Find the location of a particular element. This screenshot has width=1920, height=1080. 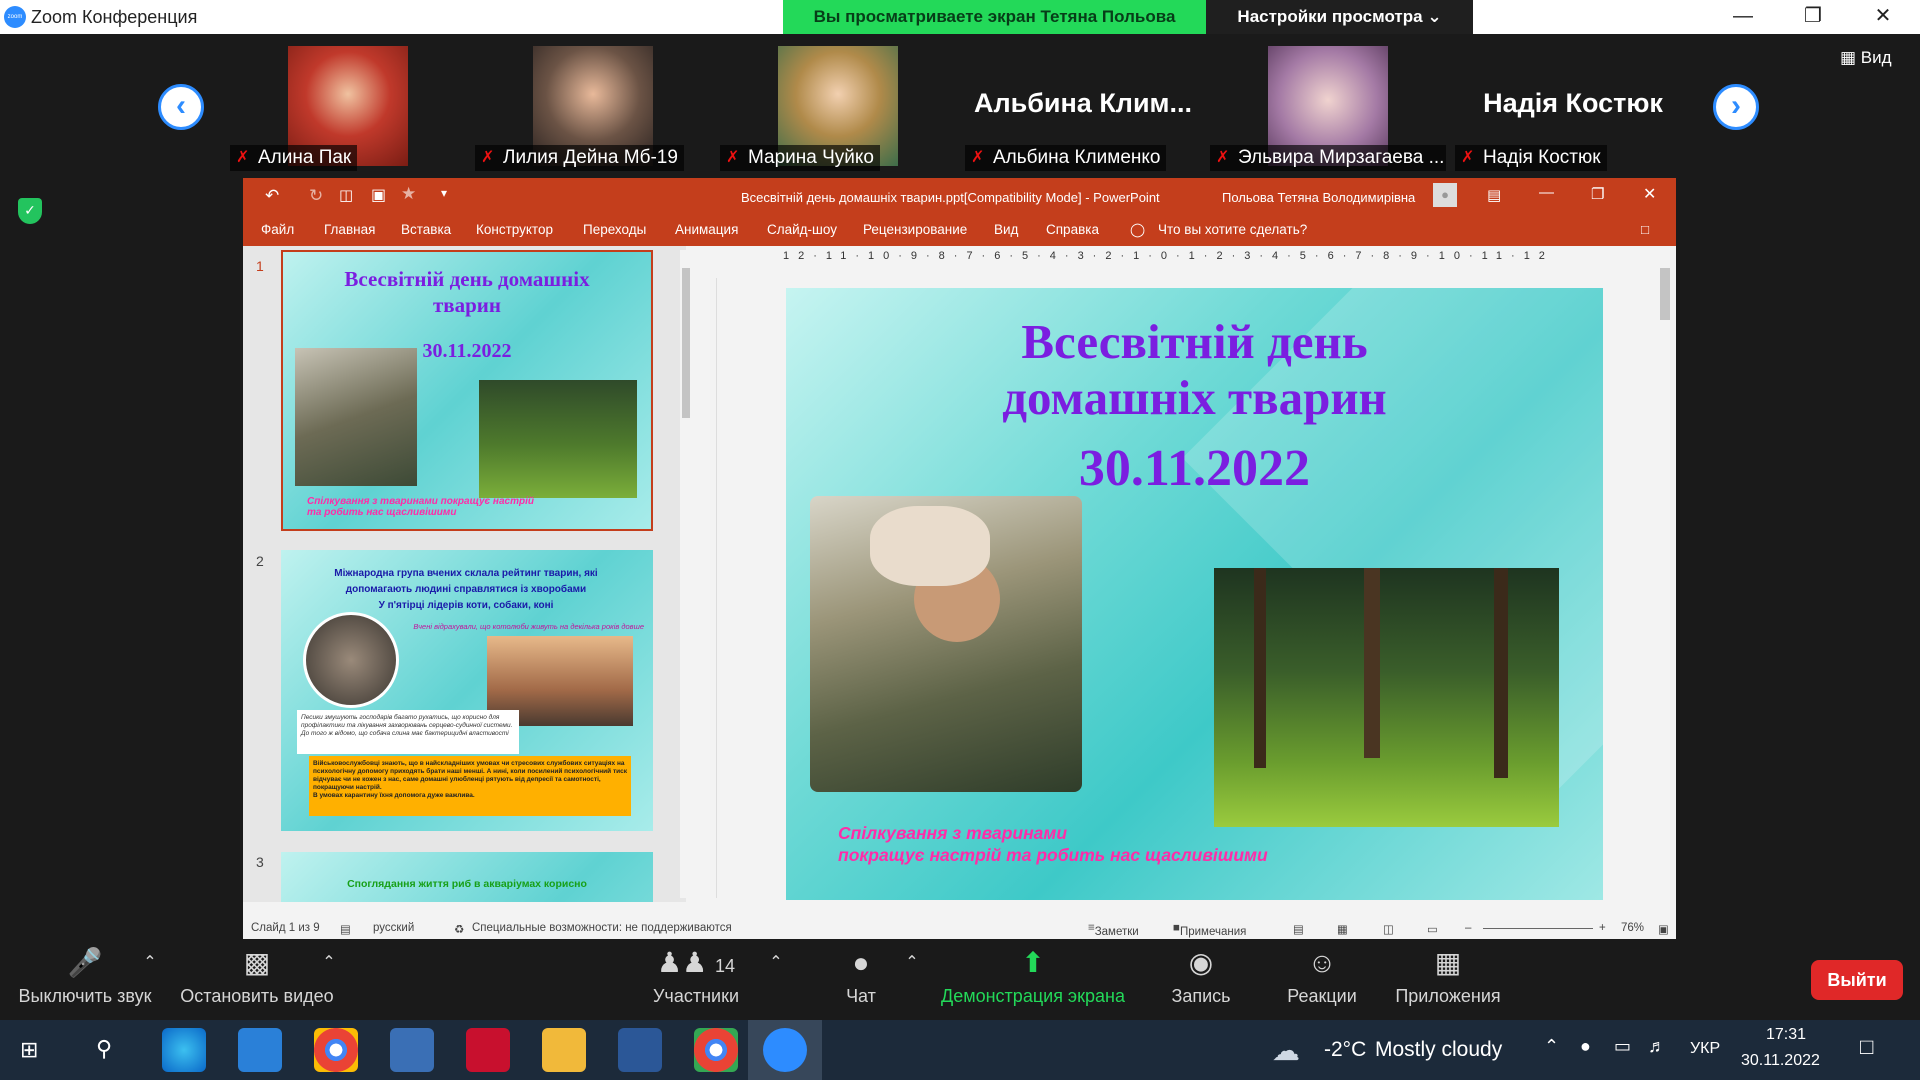

reading-view-icon: ◫ is located at coordinates (1388, 929).